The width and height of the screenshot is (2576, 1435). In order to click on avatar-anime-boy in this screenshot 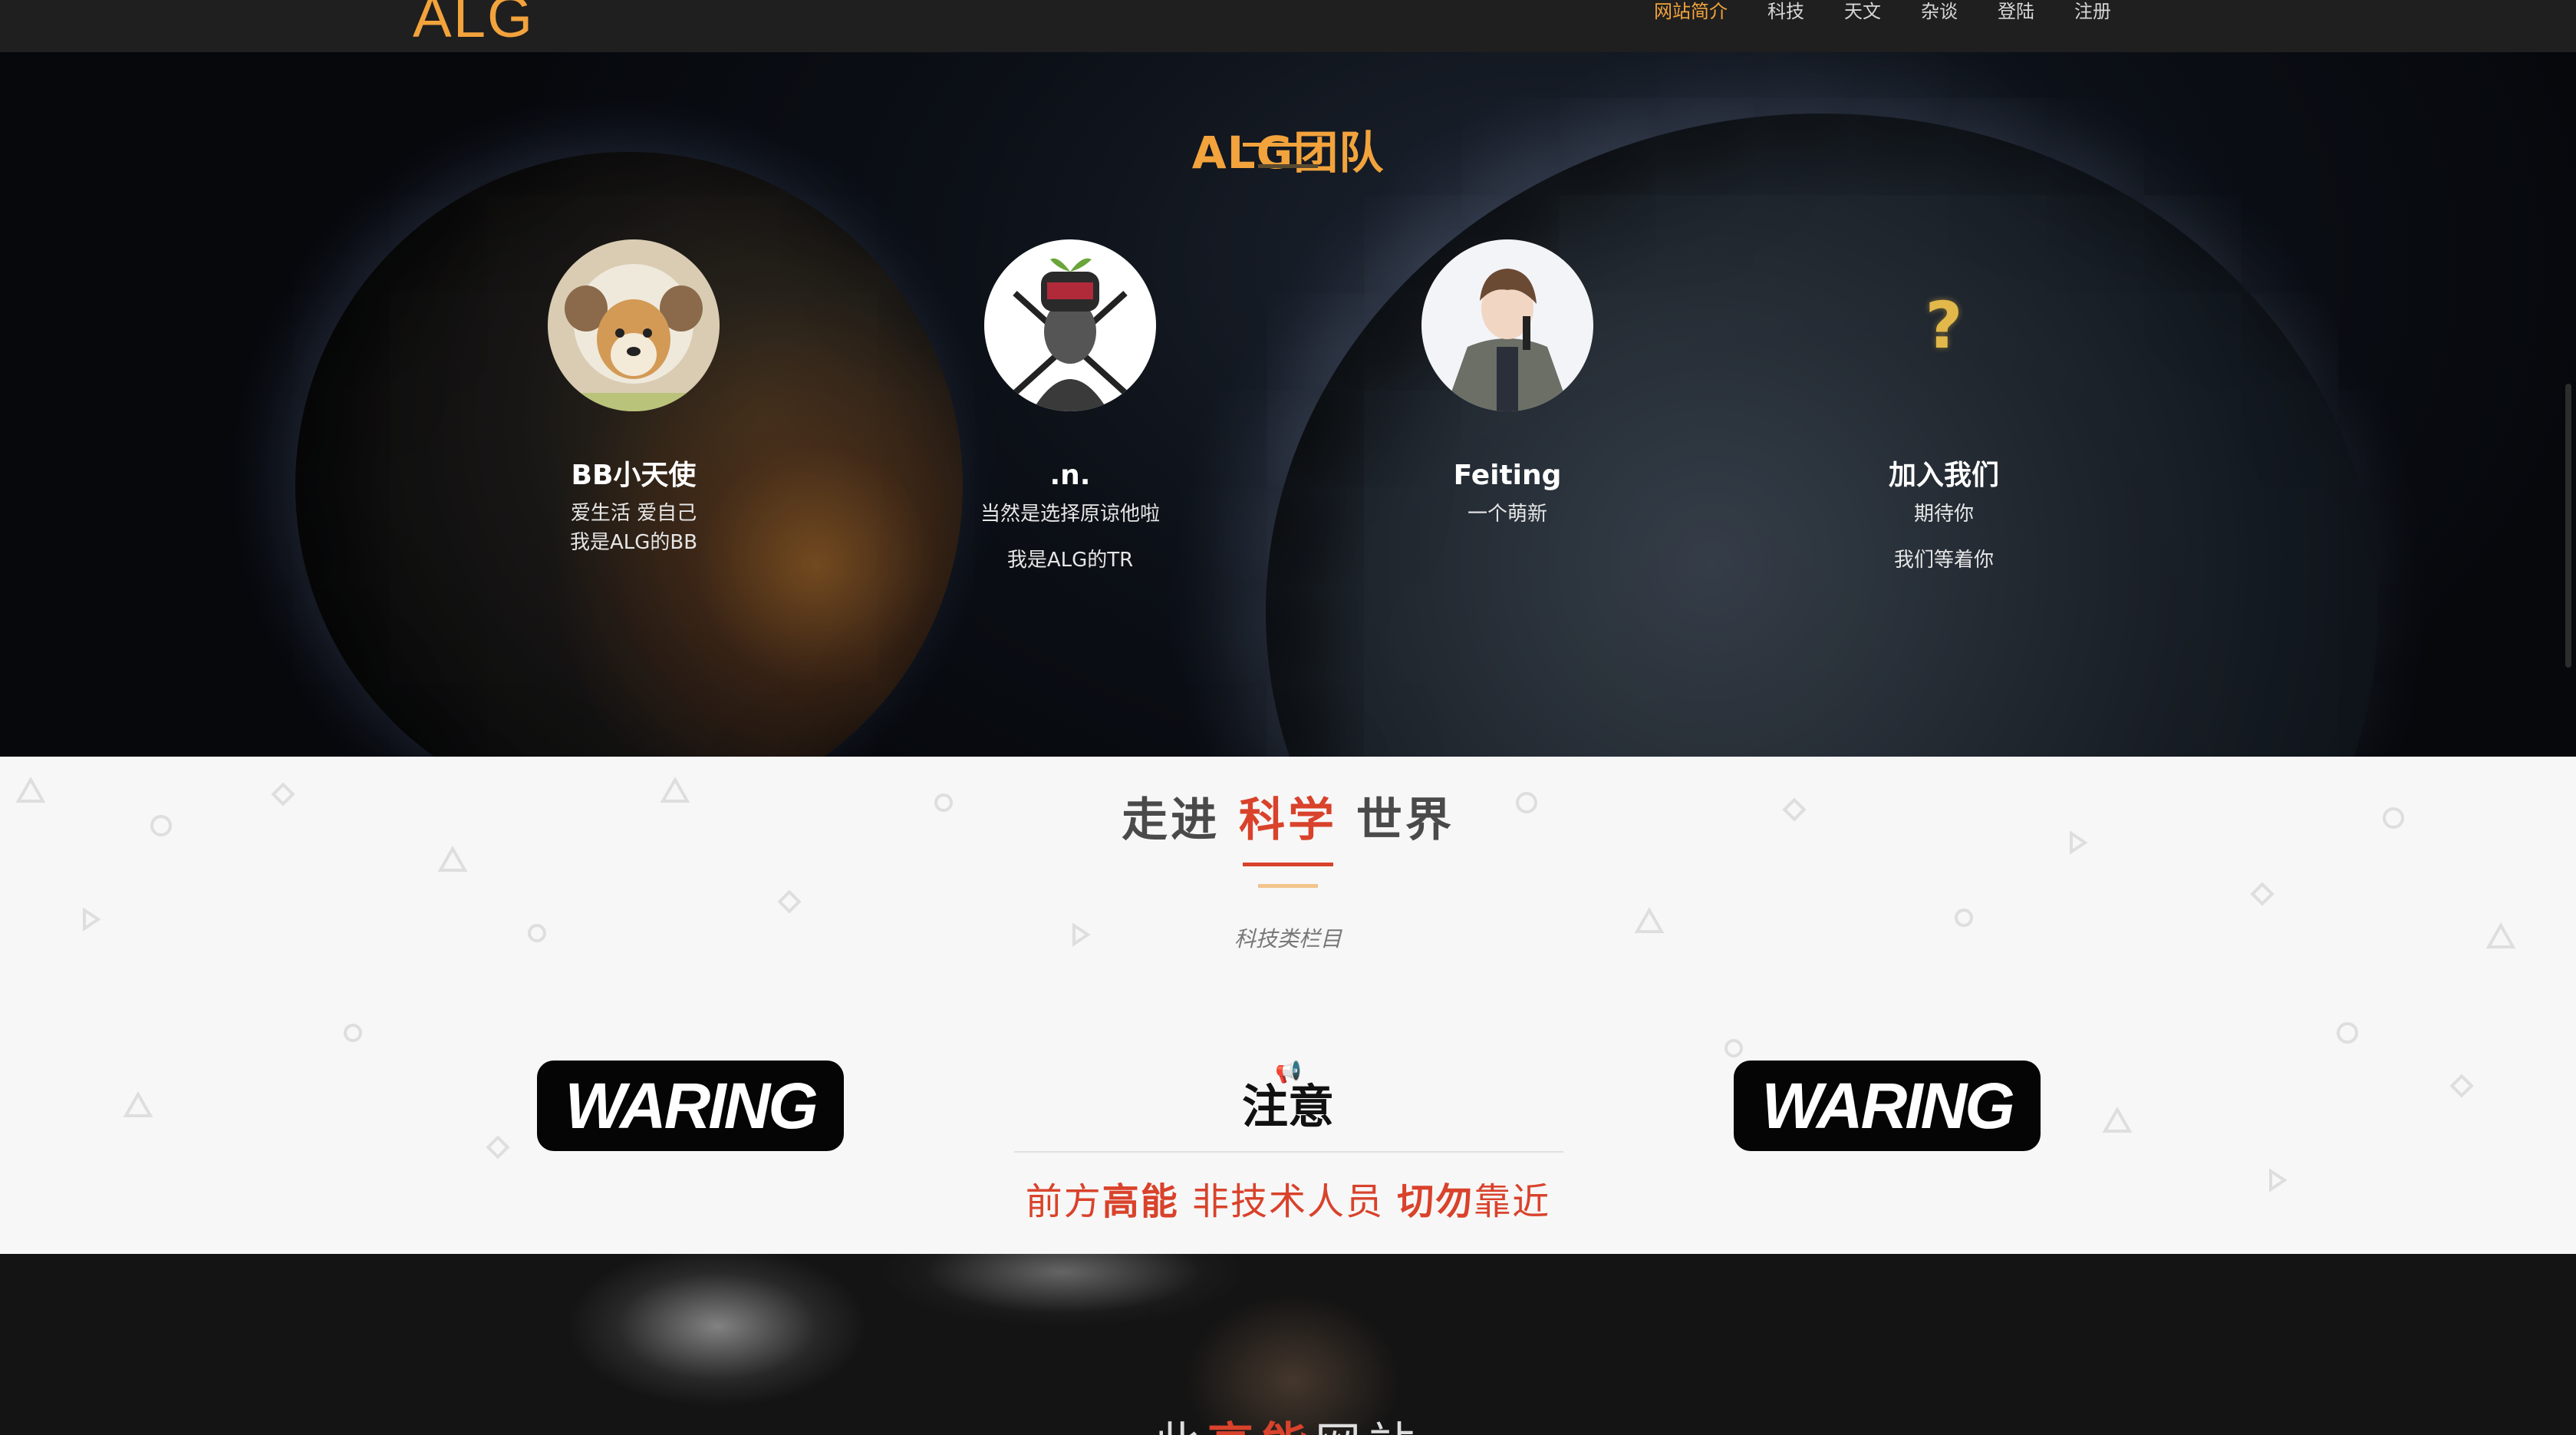, I will do `click(1507, 325)`.